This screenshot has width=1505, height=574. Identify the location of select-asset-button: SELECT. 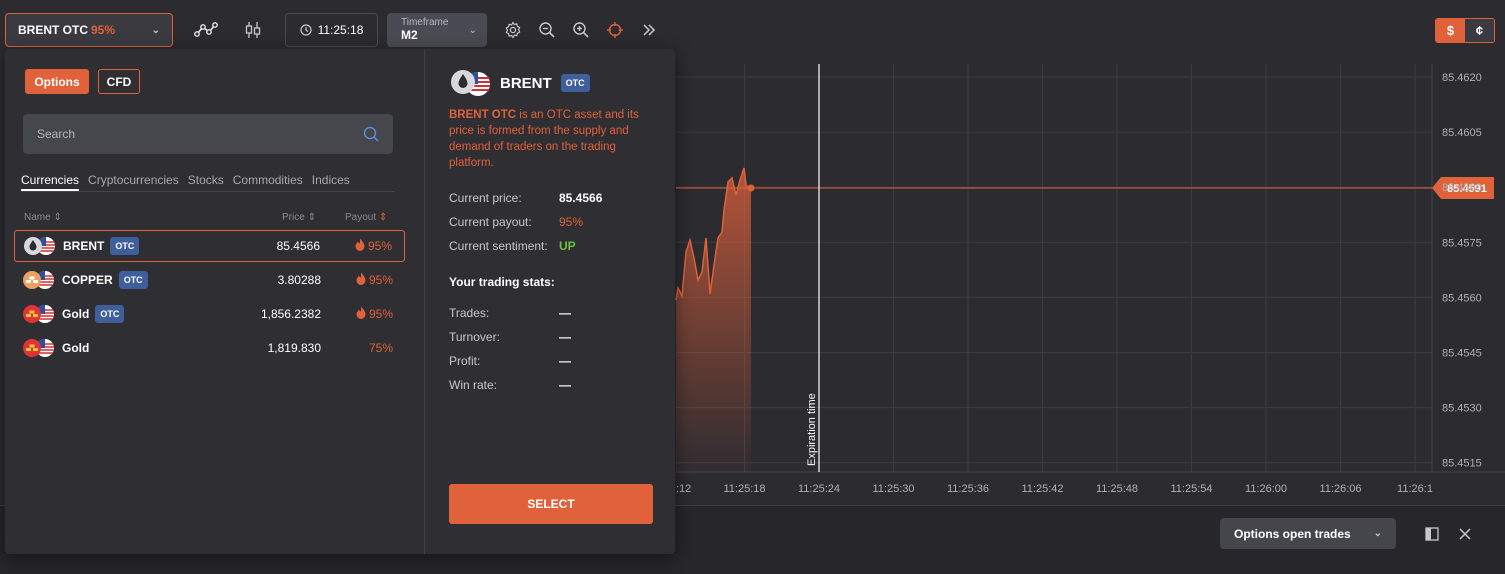
(551, 504).